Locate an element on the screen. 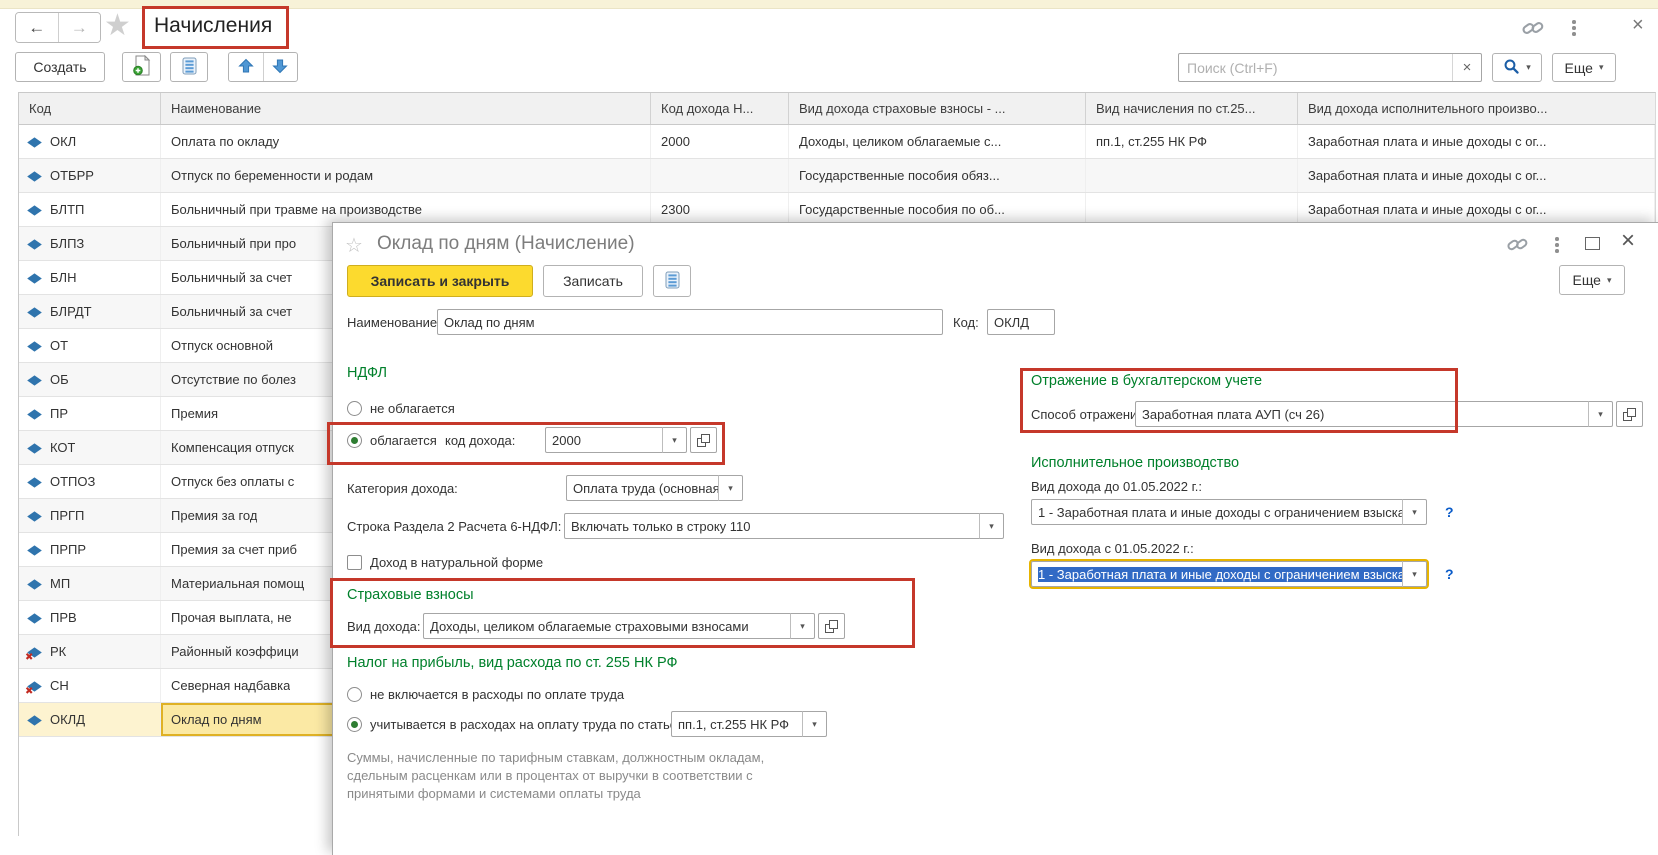  arrow-down-icon is located at coordinates (280, 67).